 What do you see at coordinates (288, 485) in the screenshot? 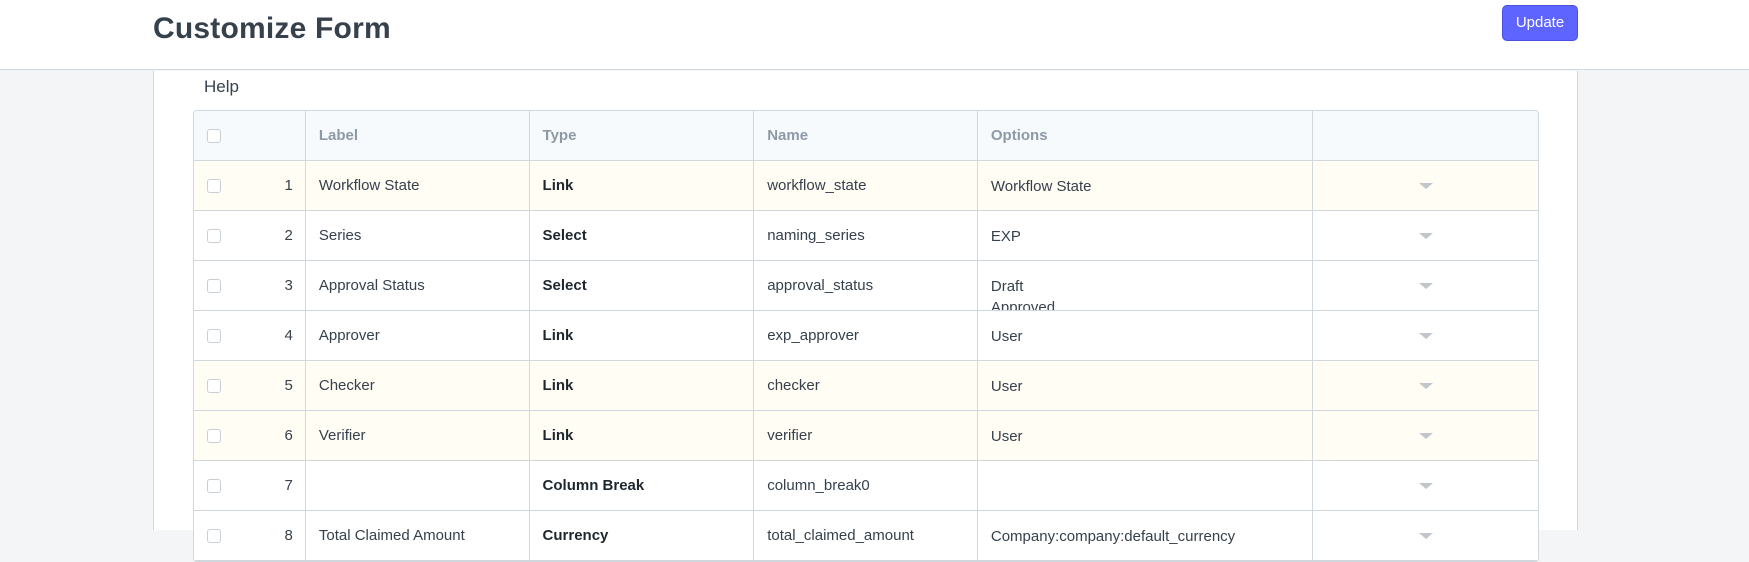
I see `row-index: 7` at bounding box center [288, 485].